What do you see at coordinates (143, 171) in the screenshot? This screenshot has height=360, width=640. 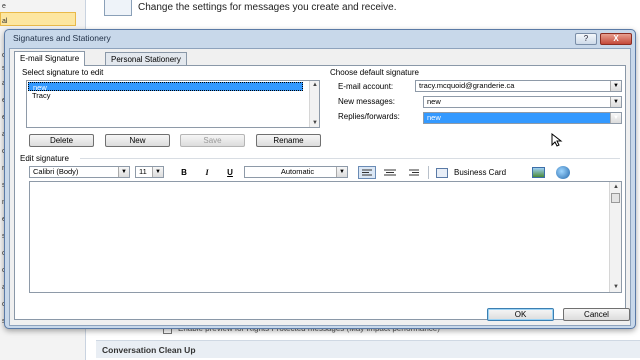 I see `font-size-value: 11` at bounding box center [143, 171].